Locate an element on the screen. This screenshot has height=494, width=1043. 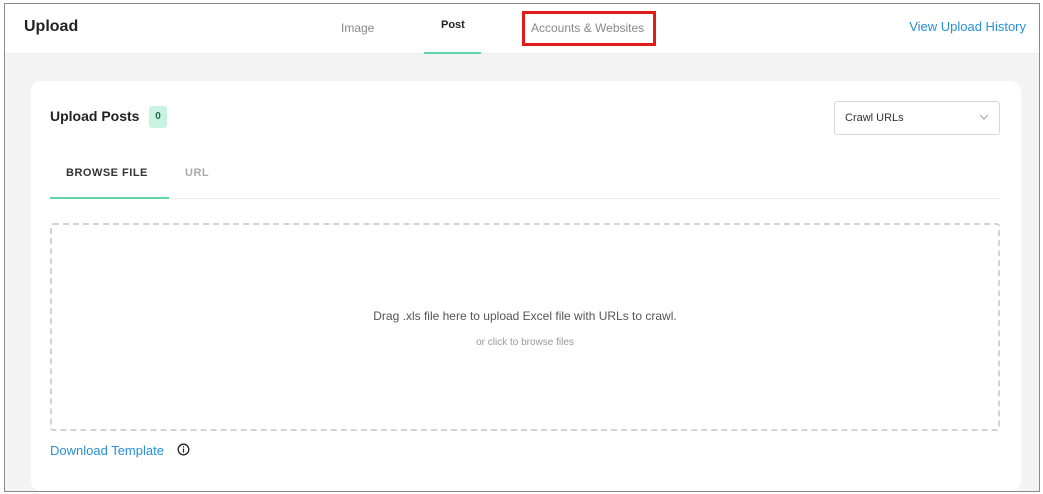
upload-tabs: BROWSE FILE URL is located at coordinates (525, 178).